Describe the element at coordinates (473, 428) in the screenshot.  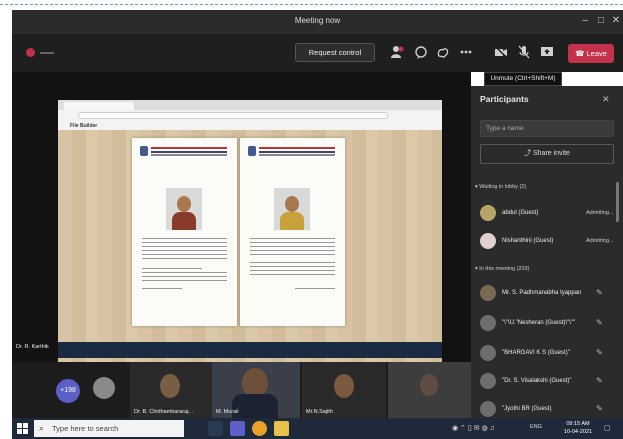
I see `tray-icons: ◉ ⌃ ▯ ✉ ◍ ♫` at that location.